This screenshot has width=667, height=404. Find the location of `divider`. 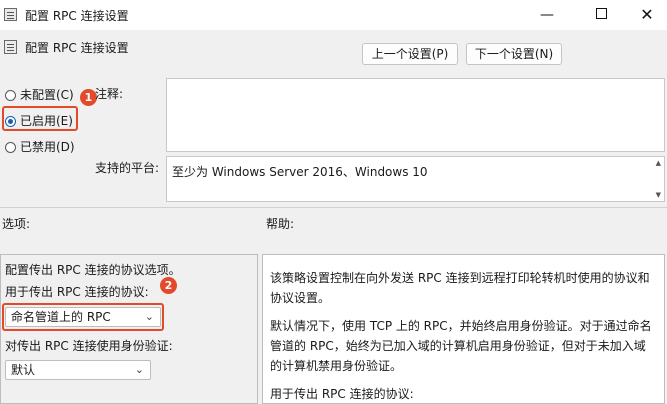

divider is located at coordinates (333, 207).